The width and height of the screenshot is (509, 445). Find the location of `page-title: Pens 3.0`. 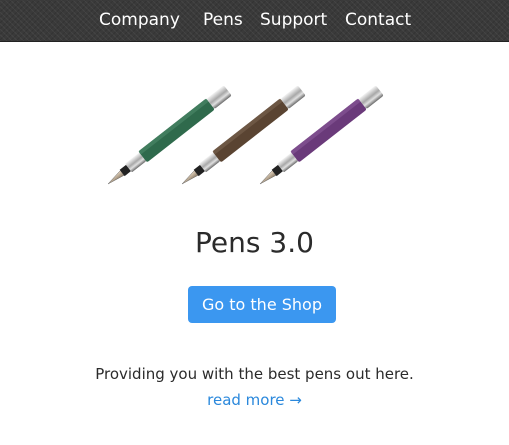

page-title: Pens 3.0 is located at coordinates (254, 242).